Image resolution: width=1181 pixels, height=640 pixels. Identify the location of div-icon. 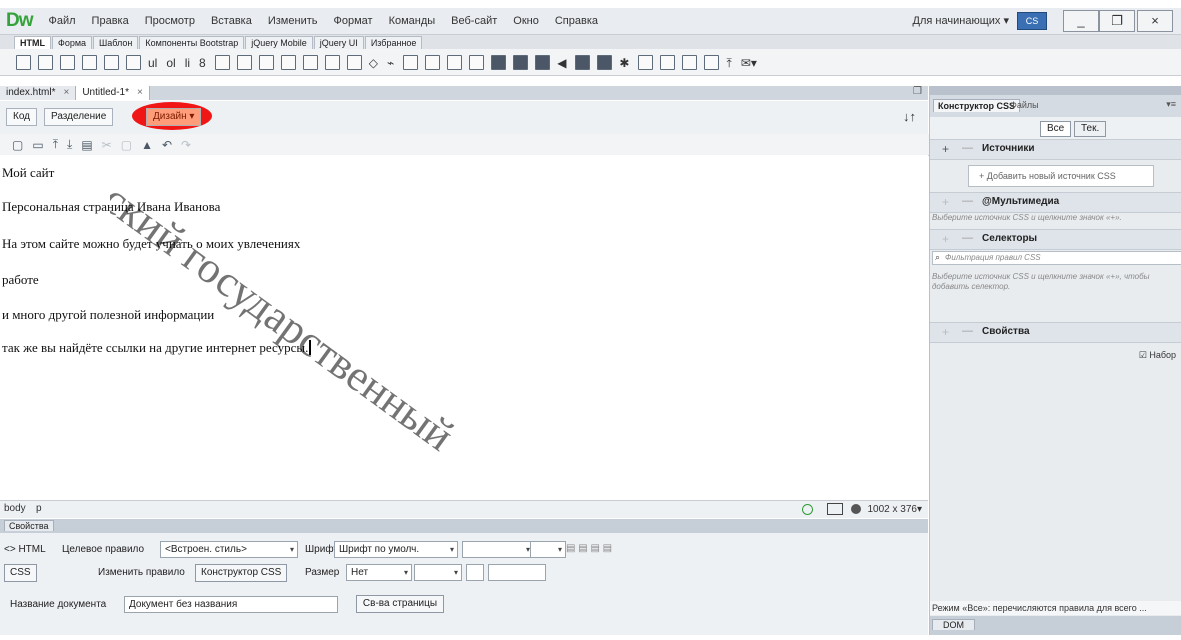
(23, 62).